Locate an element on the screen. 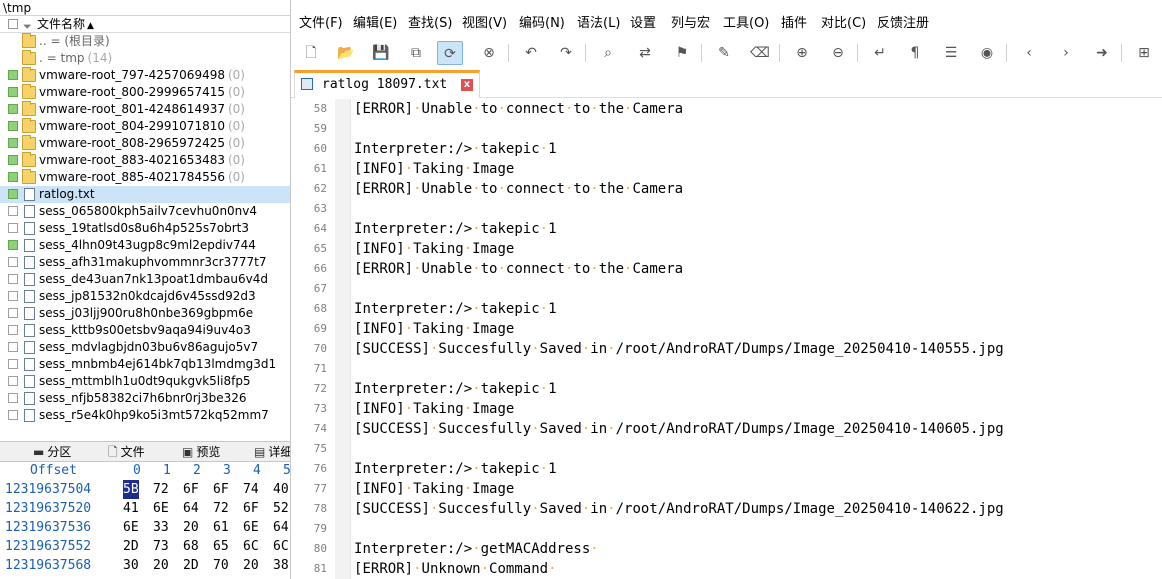 The width and height of the screenshot is (1162, 579). hex-byte: 5B is located at coordinates (131, 489).